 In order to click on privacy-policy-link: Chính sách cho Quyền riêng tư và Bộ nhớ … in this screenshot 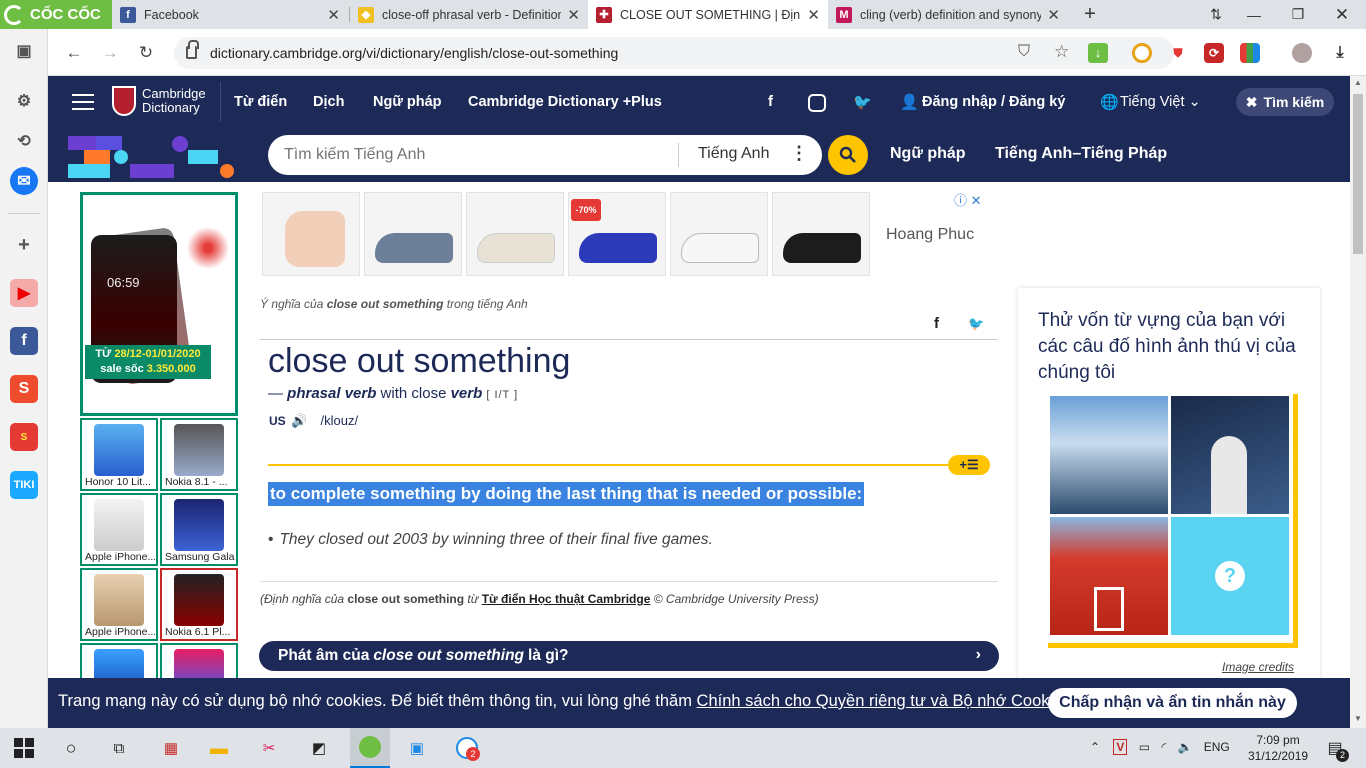, I will do `click(884, 701)`.